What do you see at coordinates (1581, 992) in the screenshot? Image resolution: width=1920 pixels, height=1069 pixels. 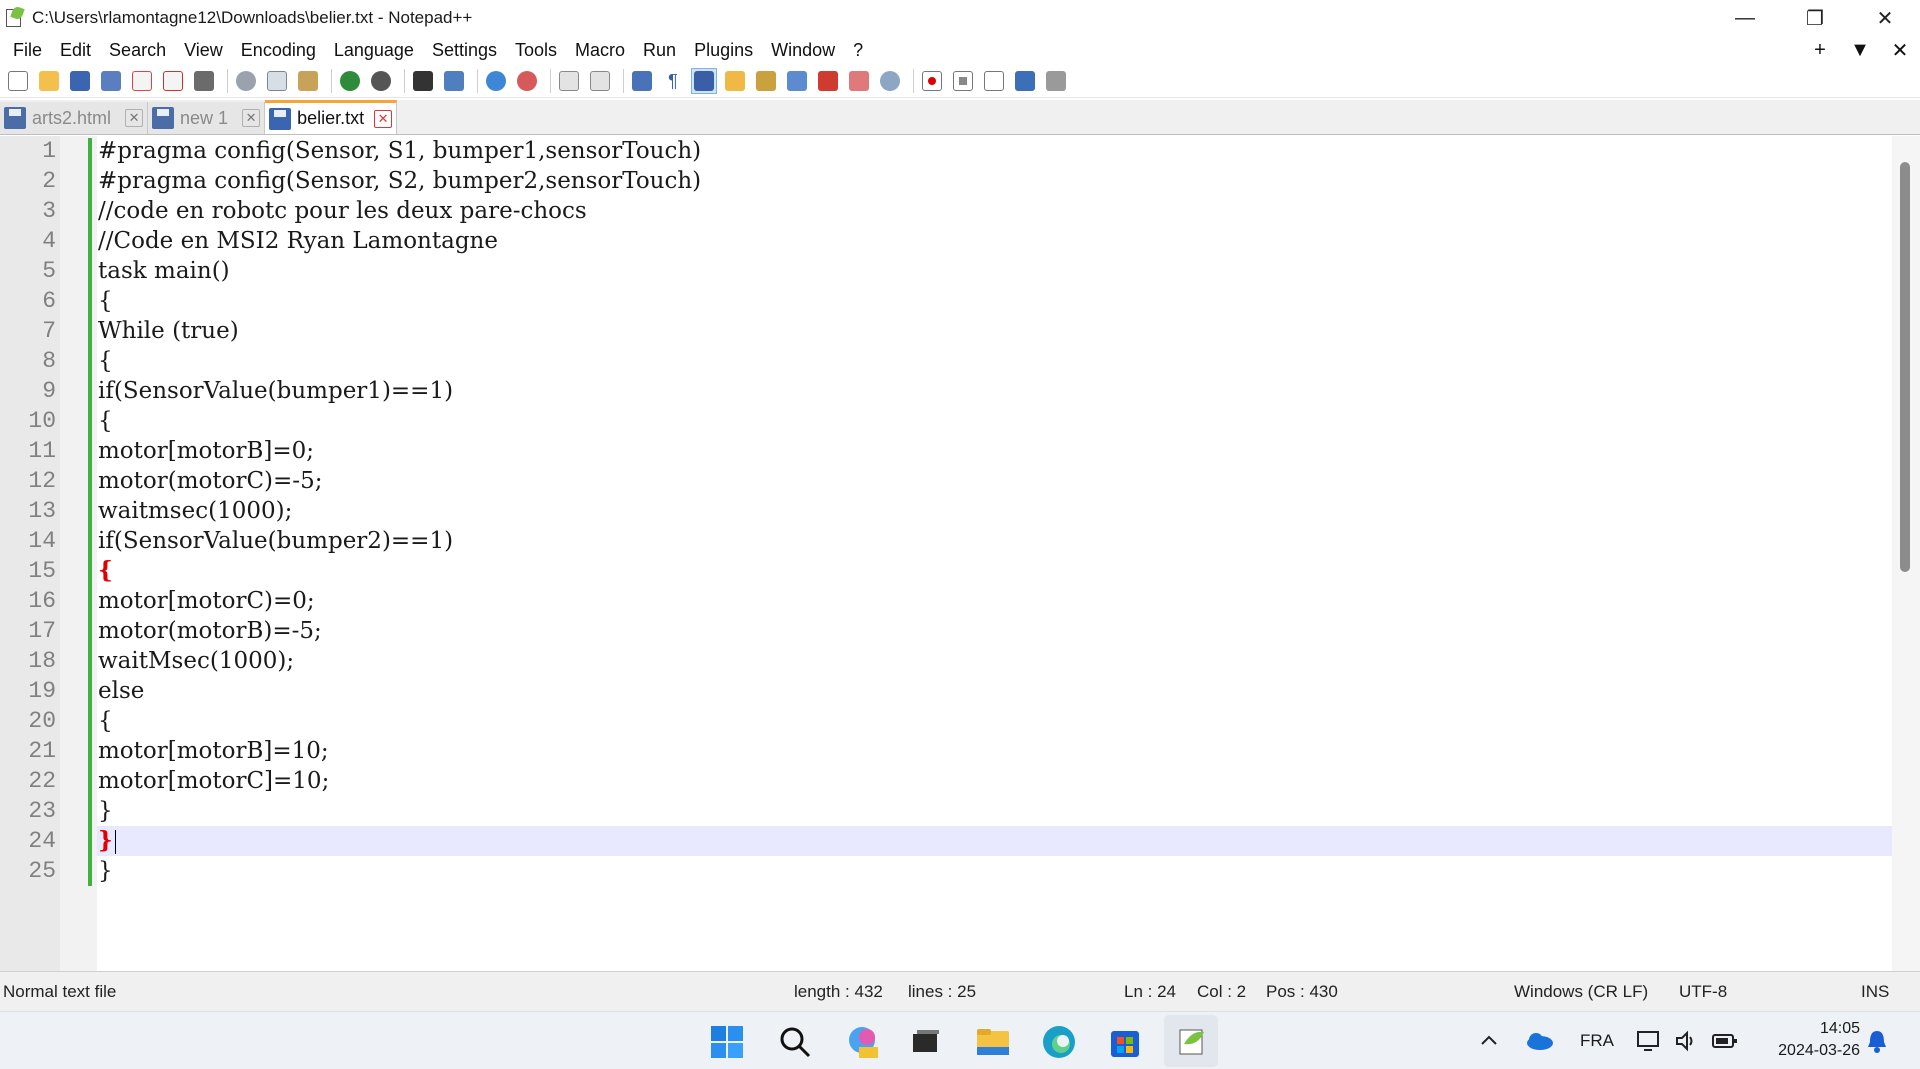 I see `status-eol-format: Windows (CR LF)` at bounding box center [1581, 992].